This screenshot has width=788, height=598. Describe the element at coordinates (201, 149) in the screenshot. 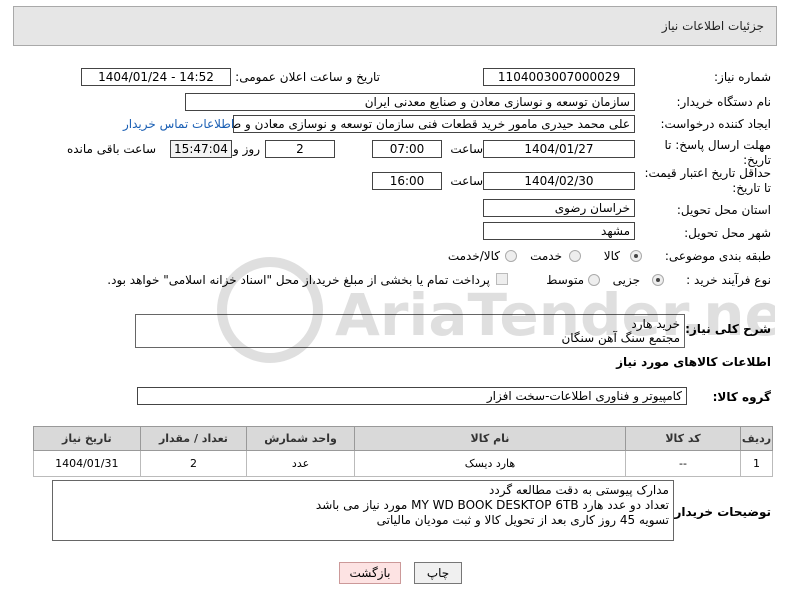

I see `remaining-time-field: 15:47:04` at that location.